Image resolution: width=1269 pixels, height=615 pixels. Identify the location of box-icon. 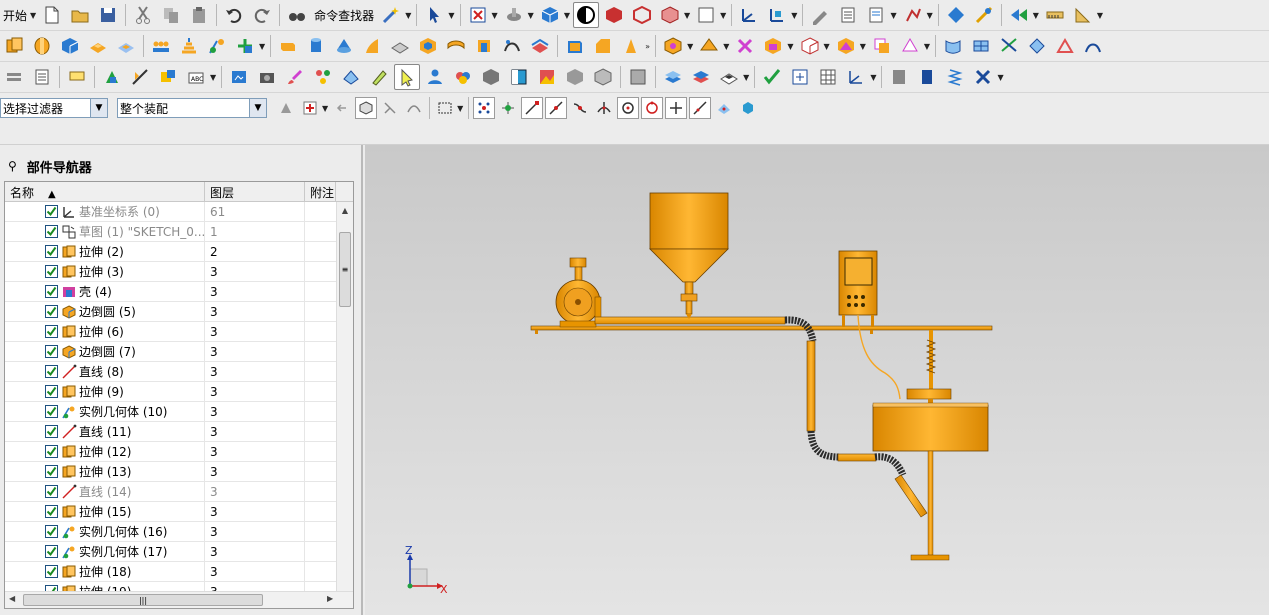
(288, 46).